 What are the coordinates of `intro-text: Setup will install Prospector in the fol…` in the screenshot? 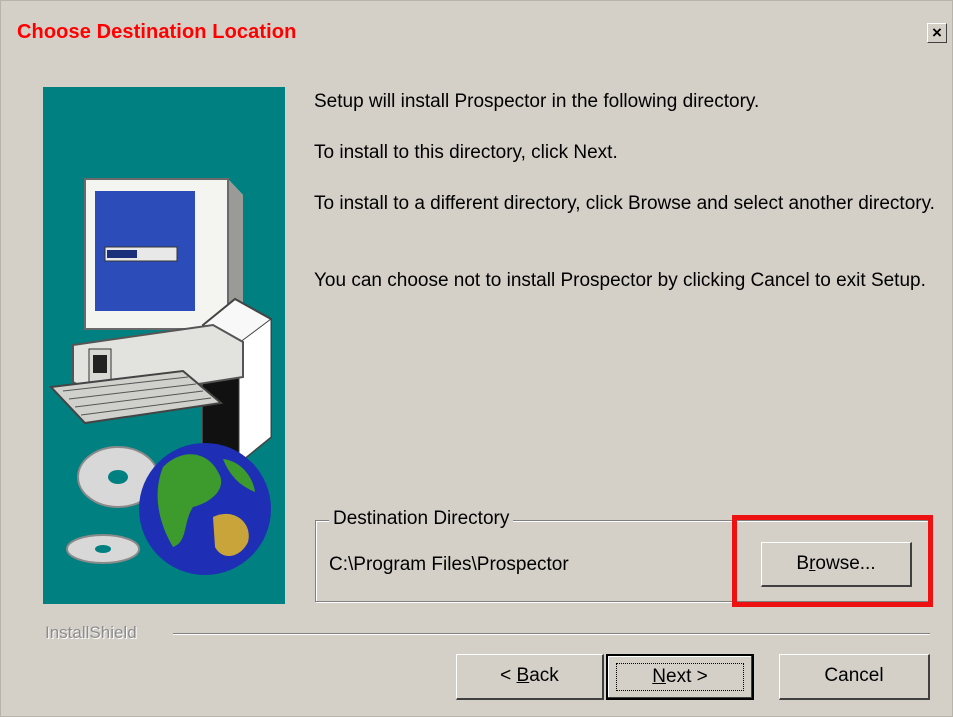 It's located at (537, 101).